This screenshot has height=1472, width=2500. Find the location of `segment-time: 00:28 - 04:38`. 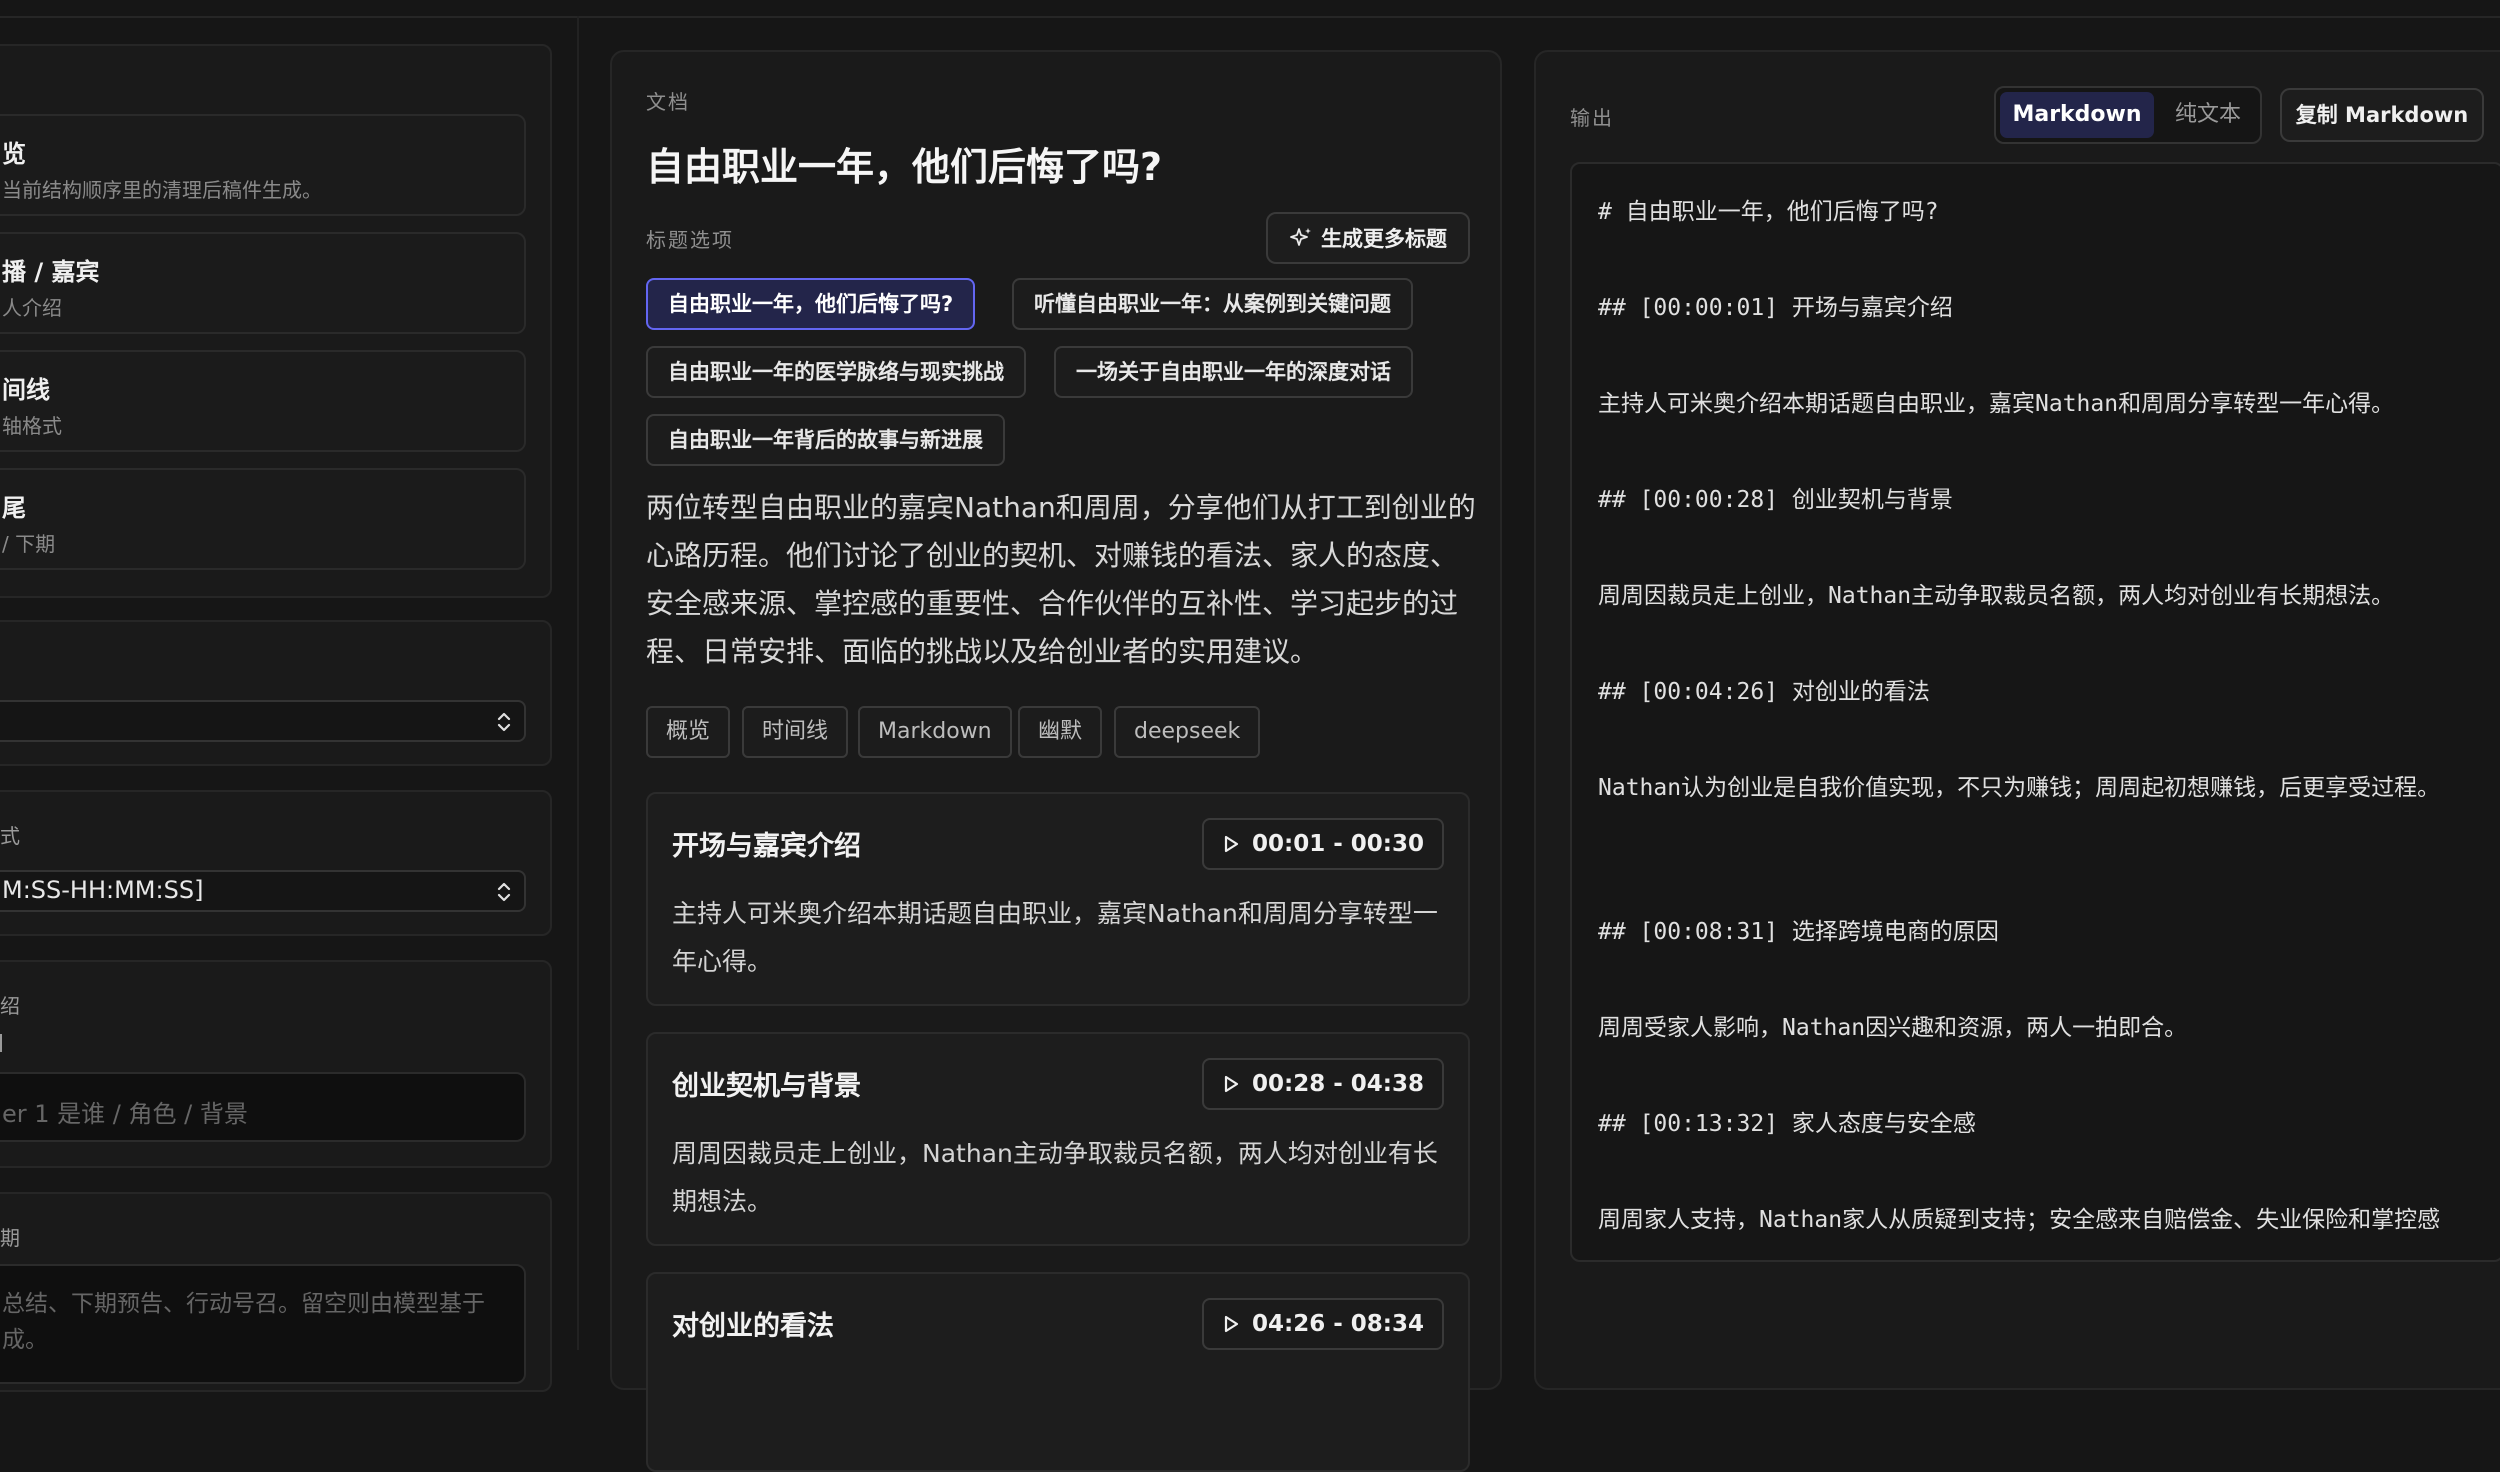

segment-time: 00:28 - 04:38 is located at coordinates (1338, 1084).